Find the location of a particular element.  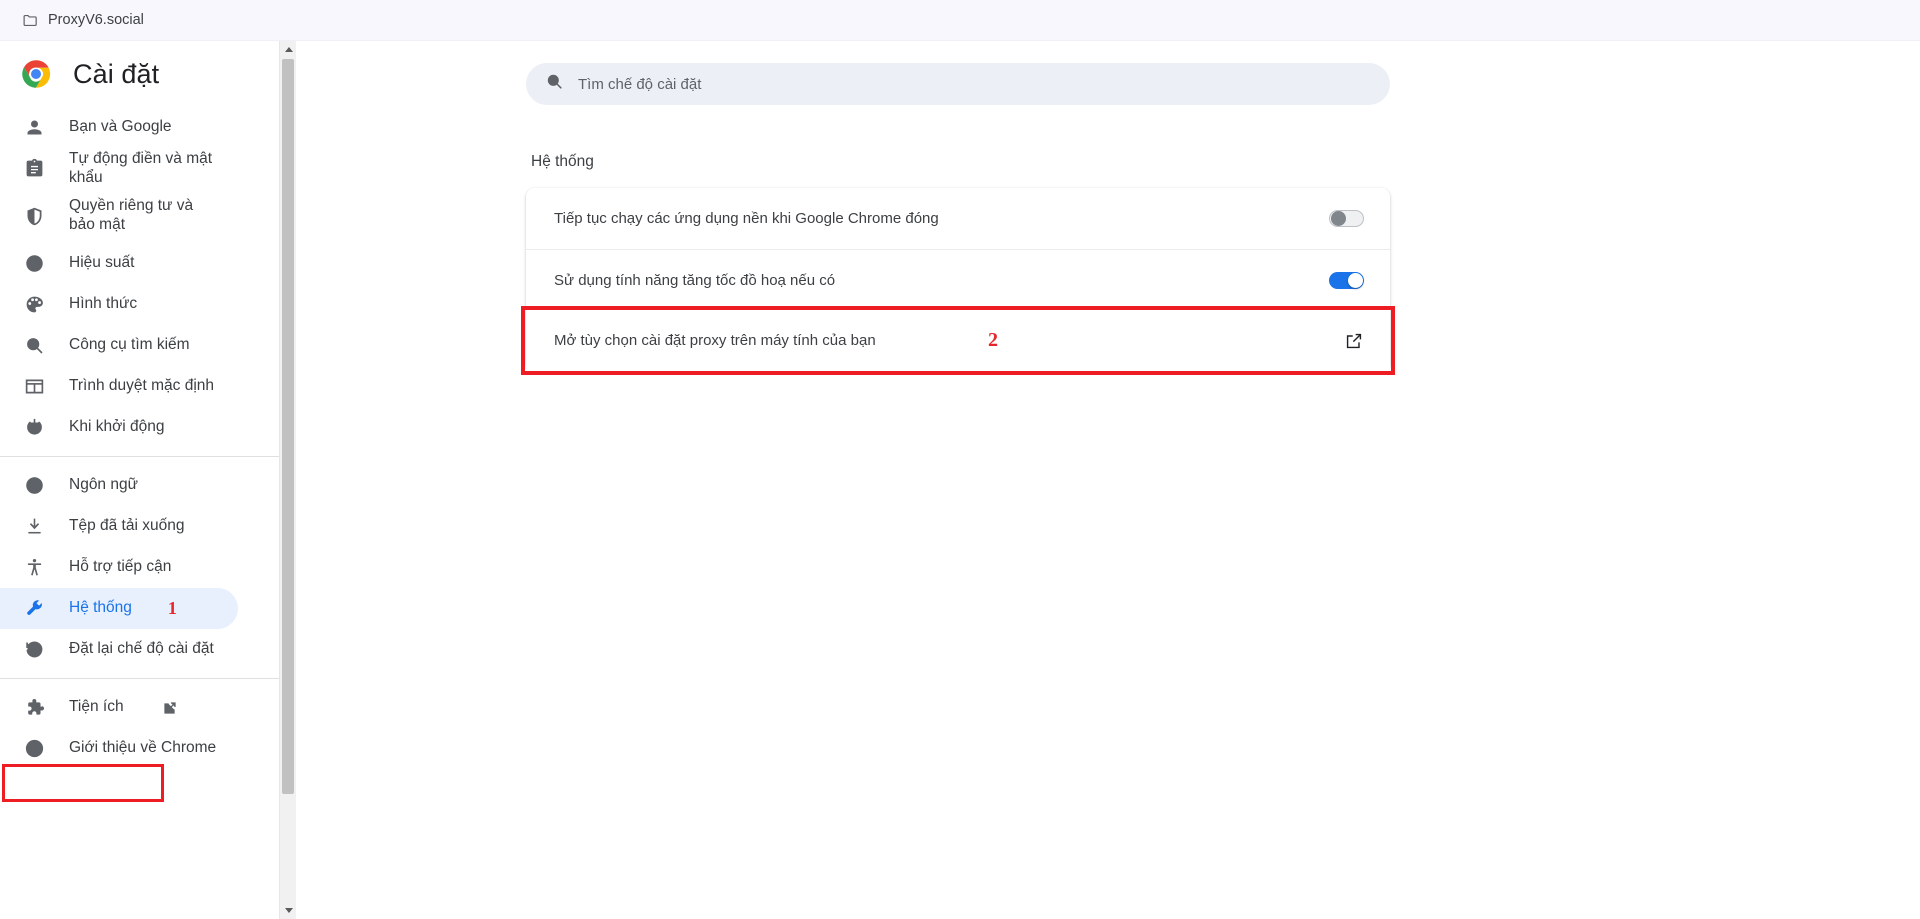

bookmark-item-proxyv6: ProxyV6.social is located at coordinates (83, 20).